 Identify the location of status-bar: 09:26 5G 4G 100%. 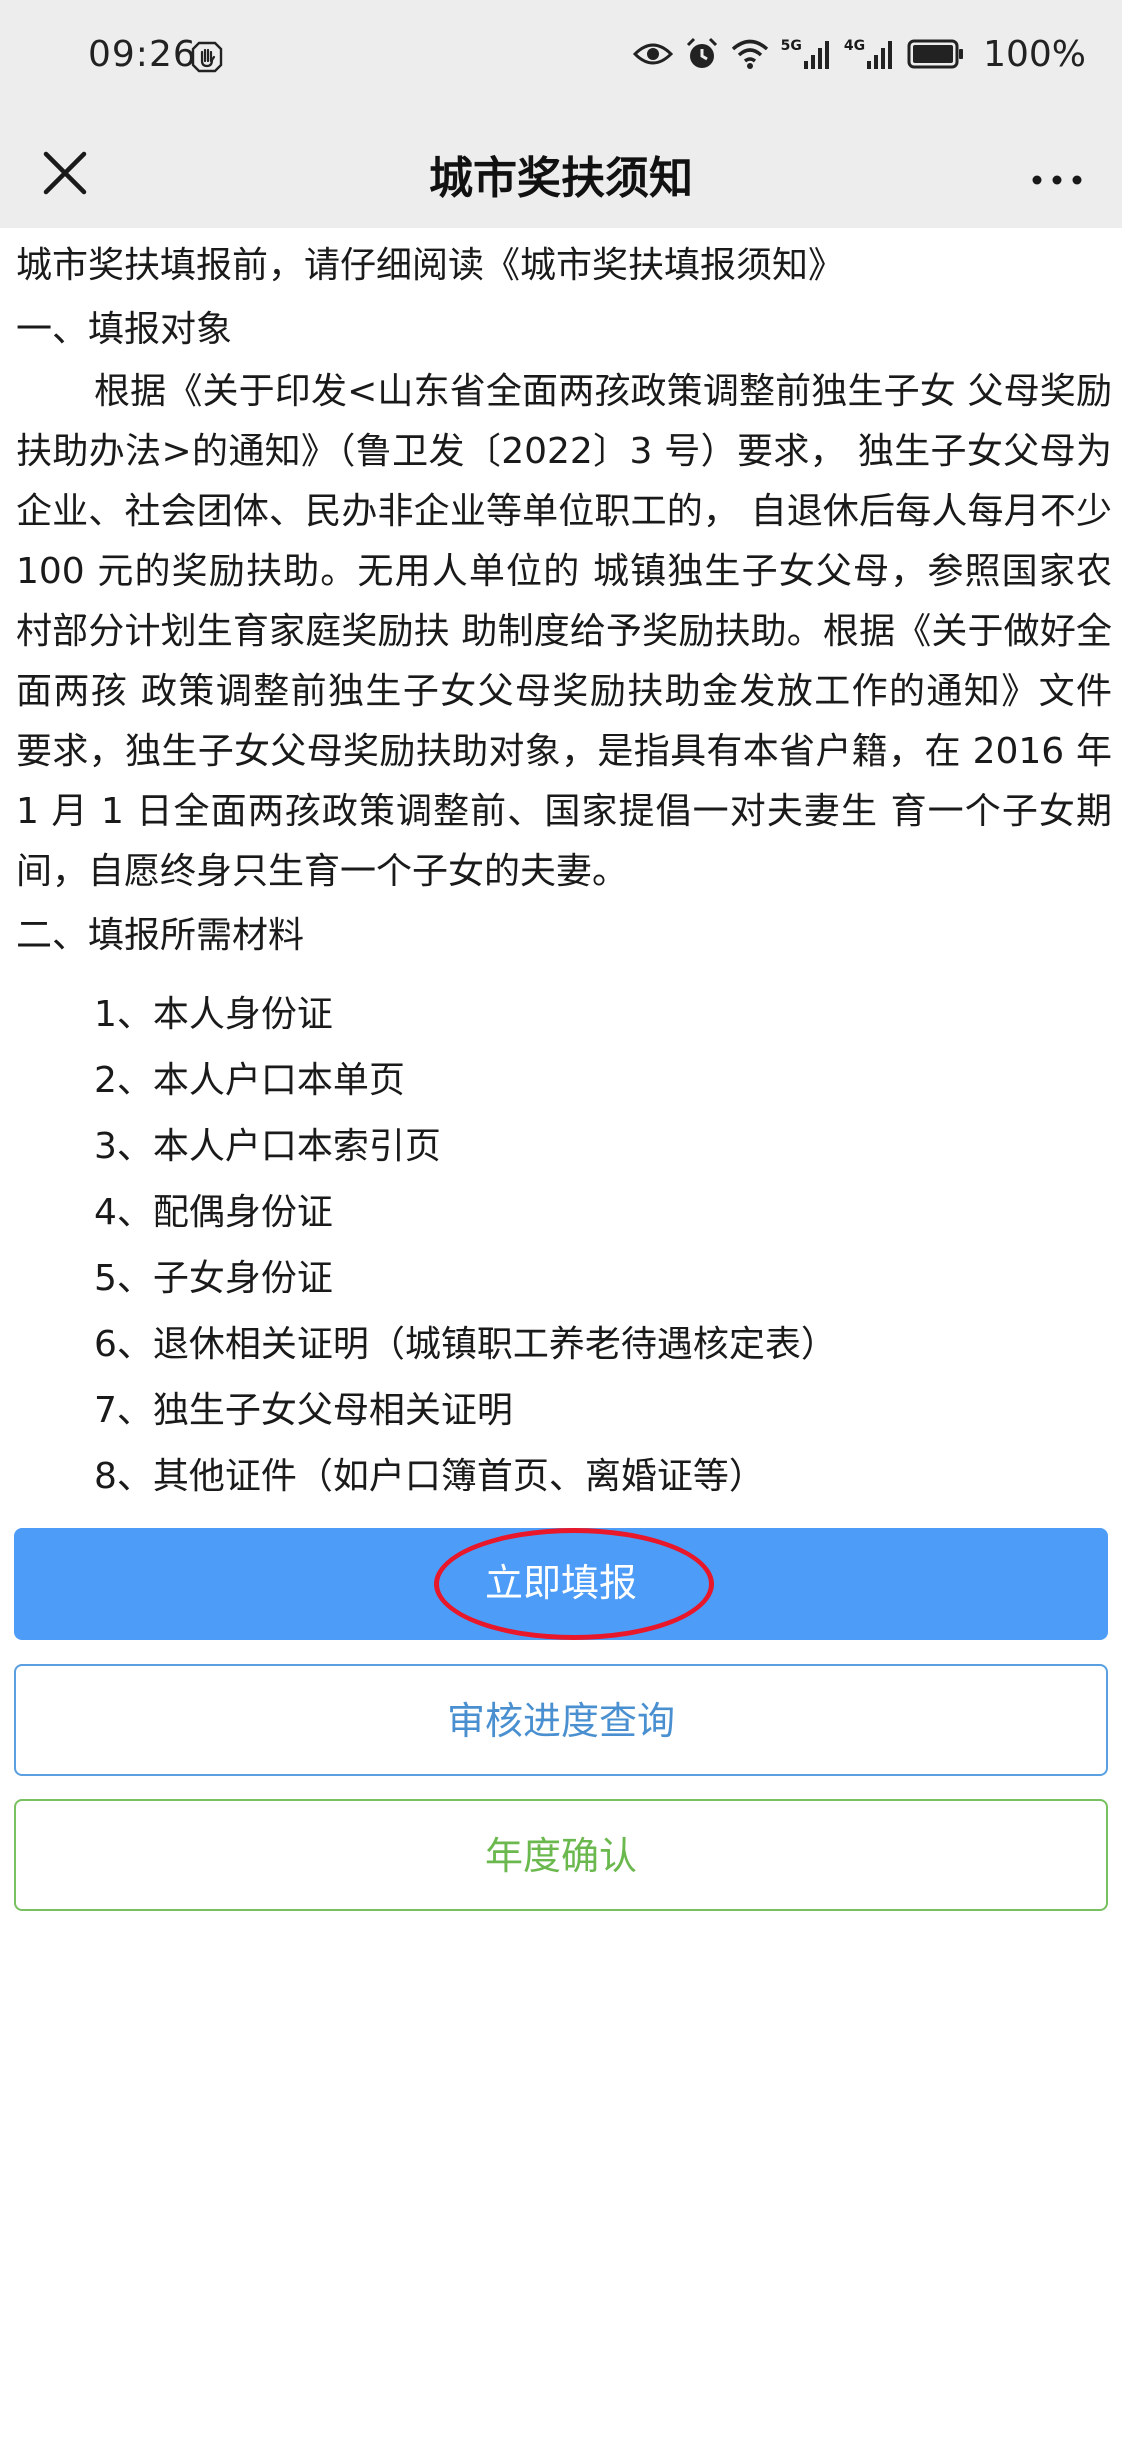
(561, 59).